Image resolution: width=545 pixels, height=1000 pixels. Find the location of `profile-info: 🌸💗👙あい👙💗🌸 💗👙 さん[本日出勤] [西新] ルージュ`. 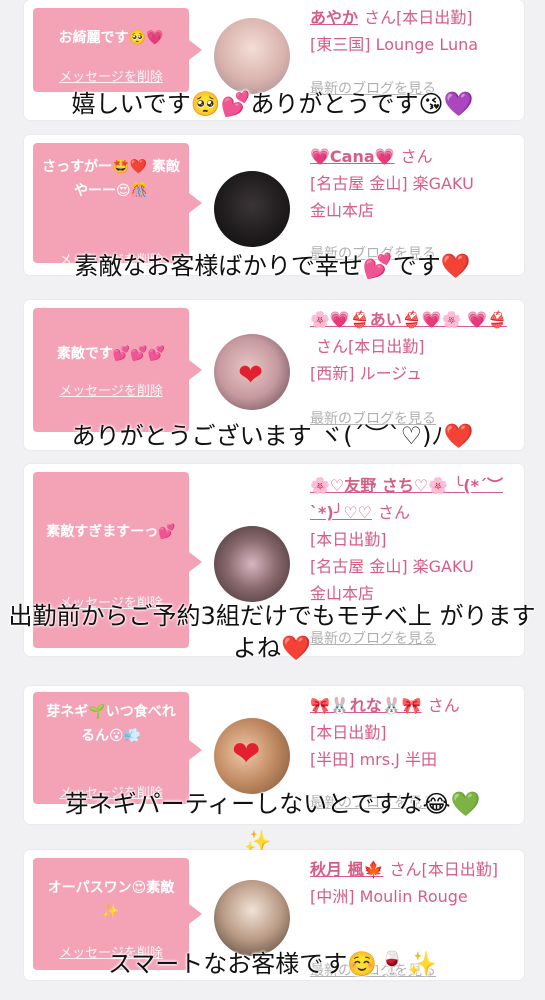

profile-info: 🌸💗👙あい👙💗🌸 💗👙 さん[本日出勤] [西新] ルージュ is located at coordinates (413, 346).